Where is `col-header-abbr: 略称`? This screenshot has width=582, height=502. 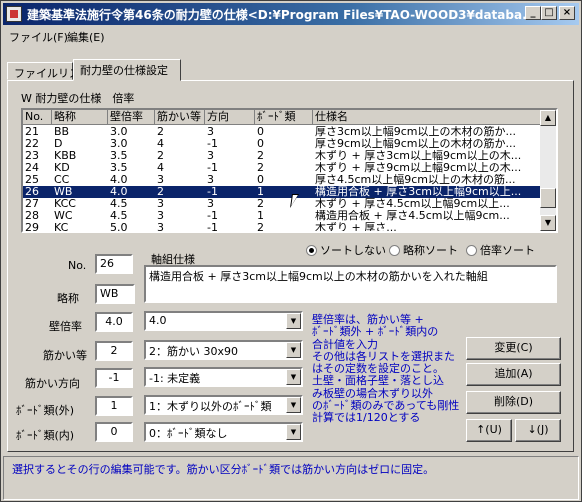 col-header-abbr: 略称 is located at coordinates (80, 117).